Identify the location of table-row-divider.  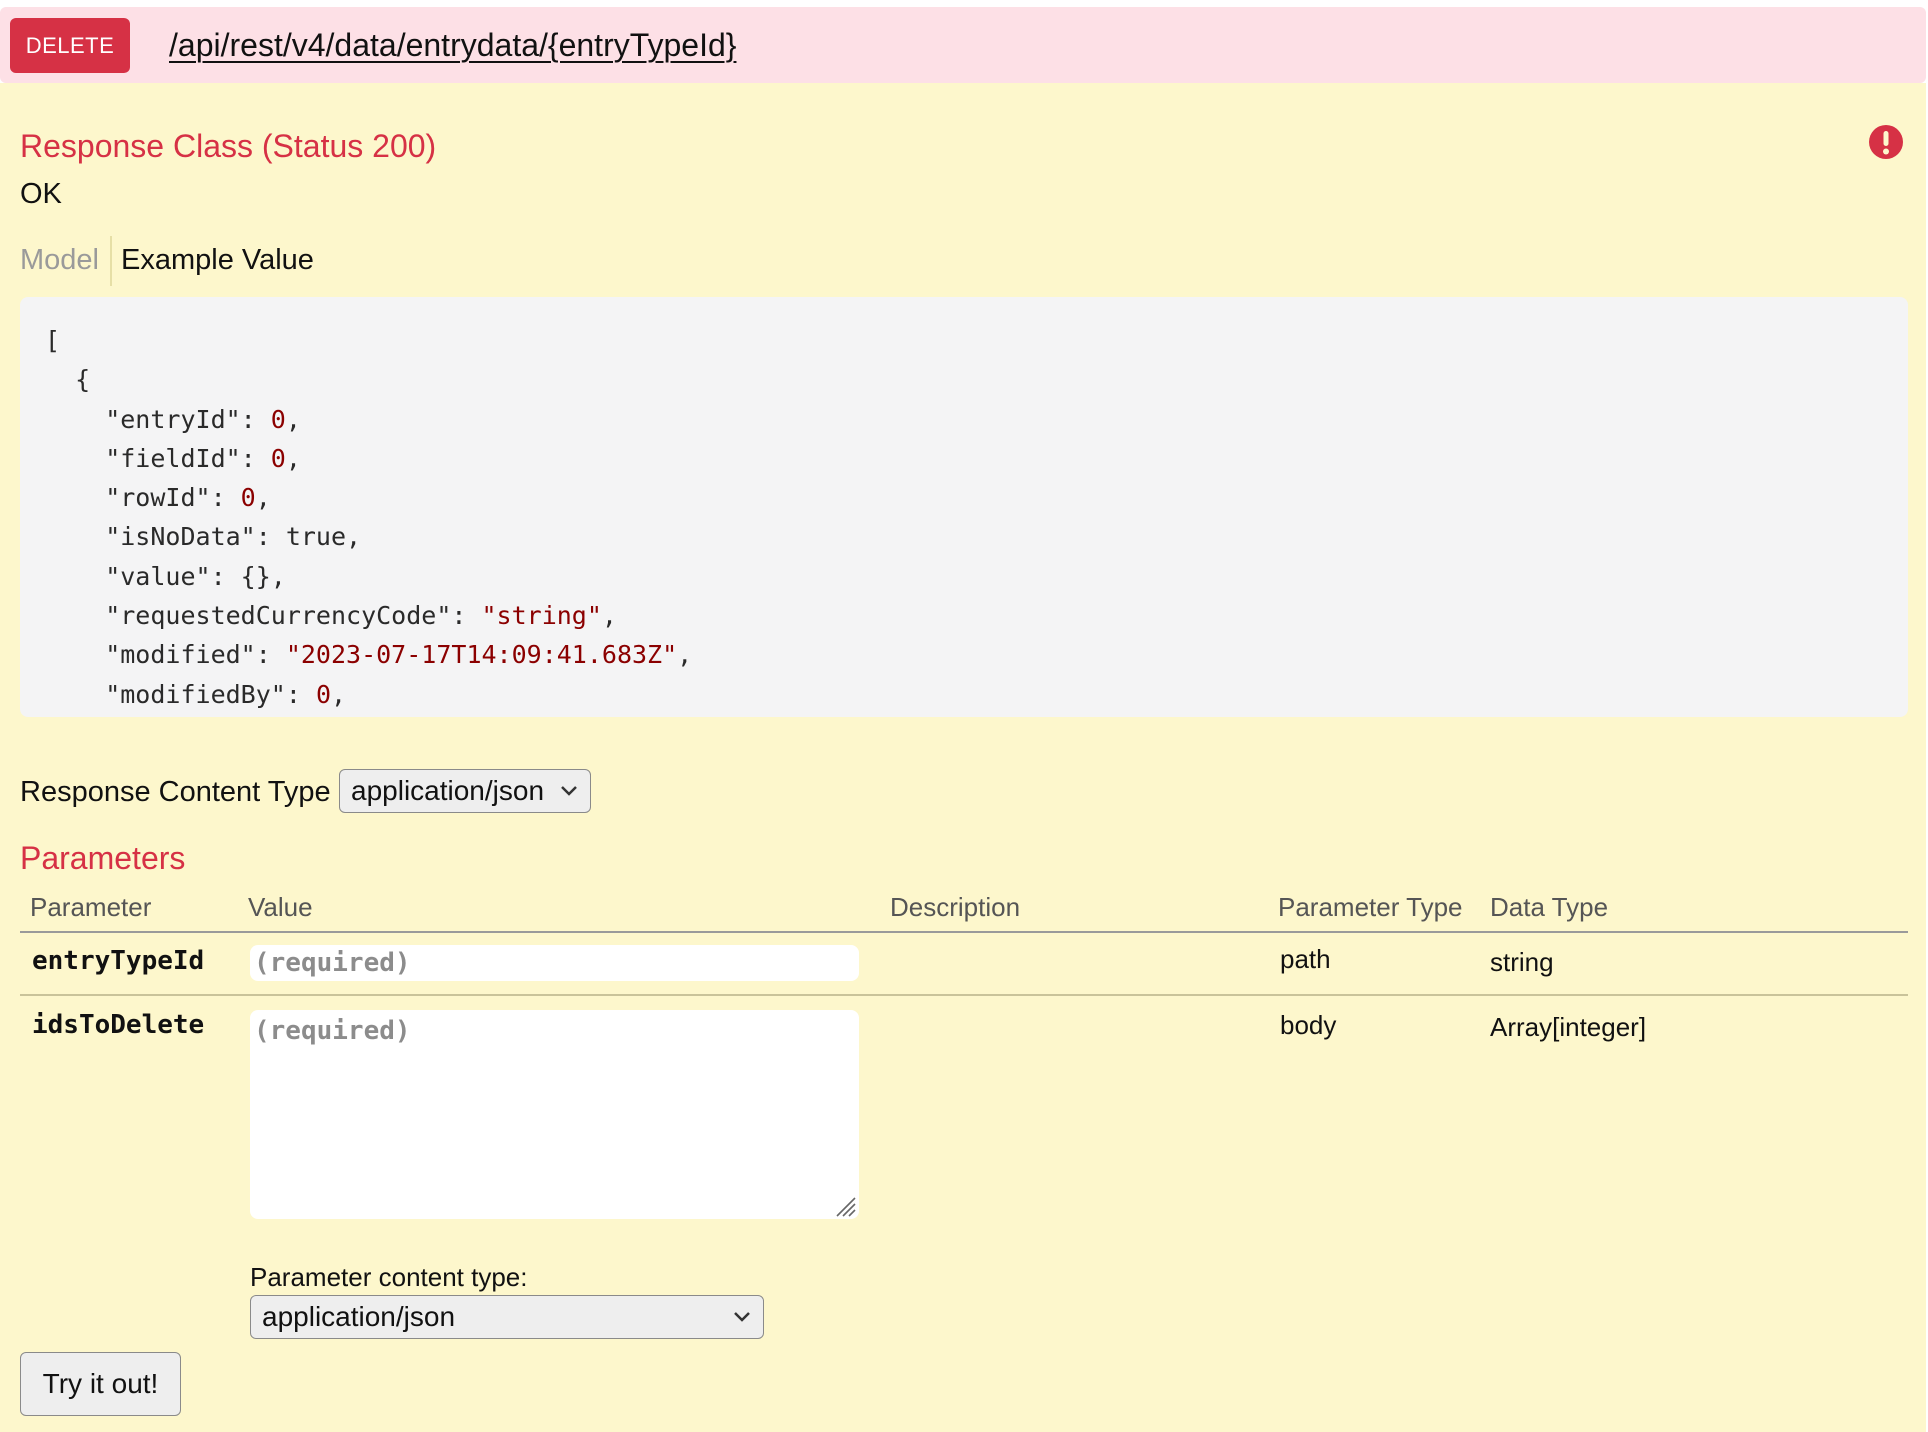
(964, 995).